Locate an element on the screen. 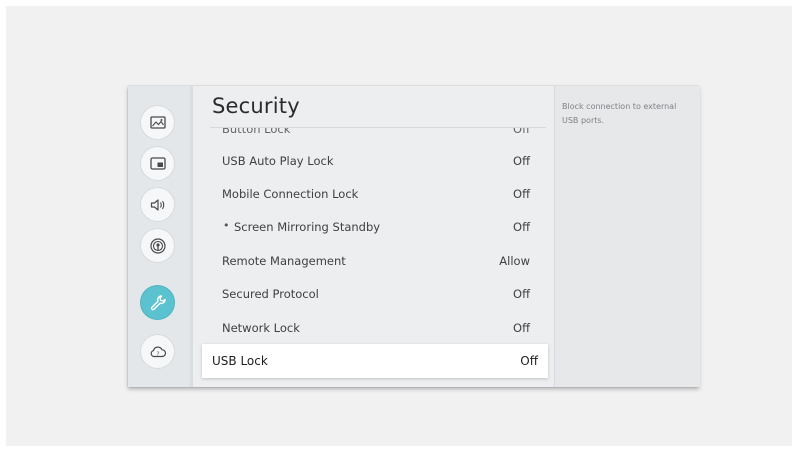 The height and width of the screenshot is (452, 798). network-icon is located at coordinates (157, 245).